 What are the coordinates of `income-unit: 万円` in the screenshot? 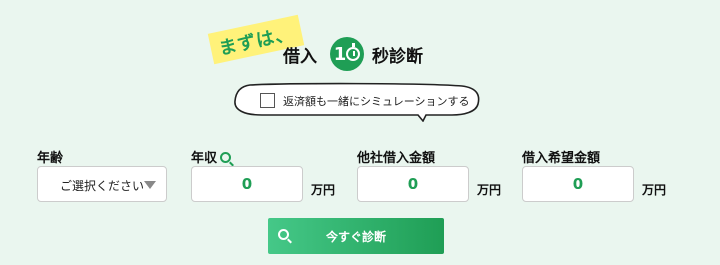 It's located at (323, 190).